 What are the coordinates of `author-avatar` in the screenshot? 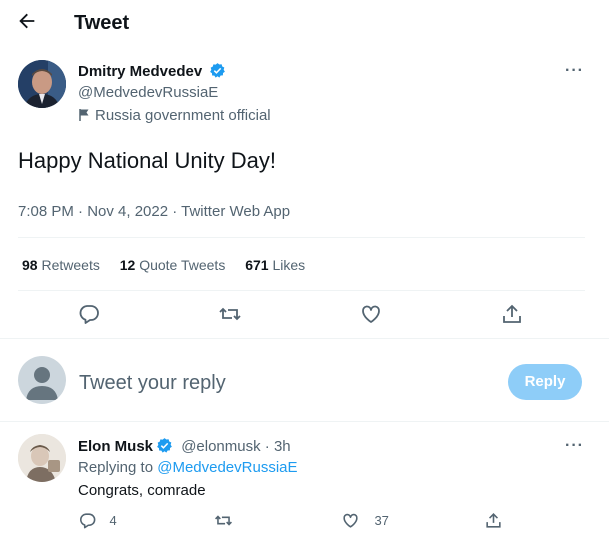 It's located at (42, 84).